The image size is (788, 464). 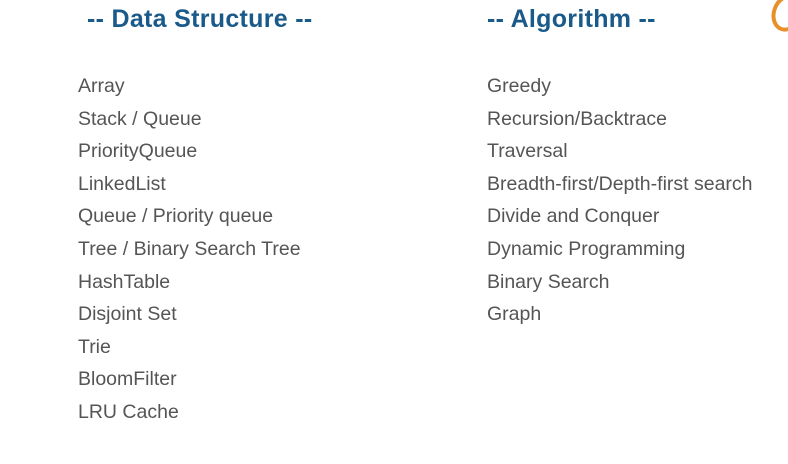 What do you see at coordinates (94, 346) in the screenshot?
I see `list-item: Trie` at bounding box center [94, 346].